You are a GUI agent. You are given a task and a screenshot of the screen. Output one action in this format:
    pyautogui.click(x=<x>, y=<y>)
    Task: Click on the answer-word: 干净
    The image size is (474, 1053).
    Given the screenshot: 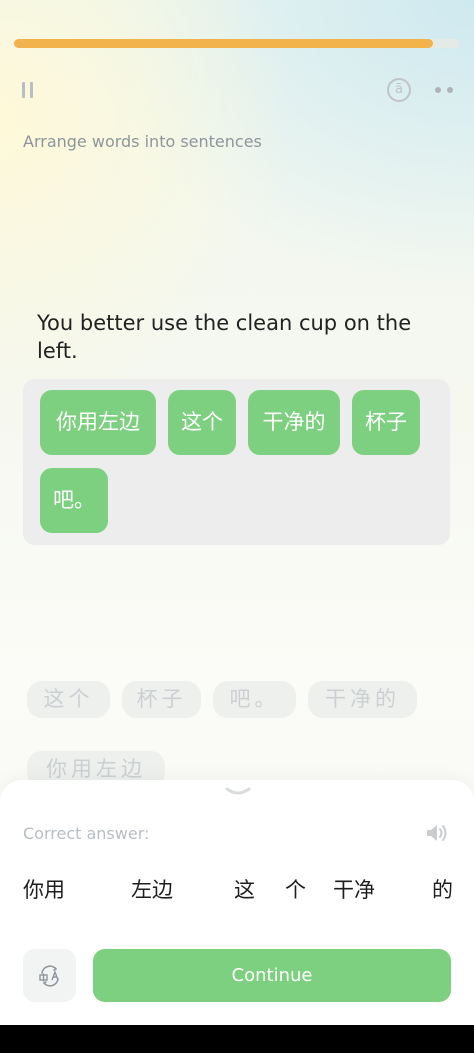 What is the action you would take?
    pyautogui.click(x=354, y=890)
    